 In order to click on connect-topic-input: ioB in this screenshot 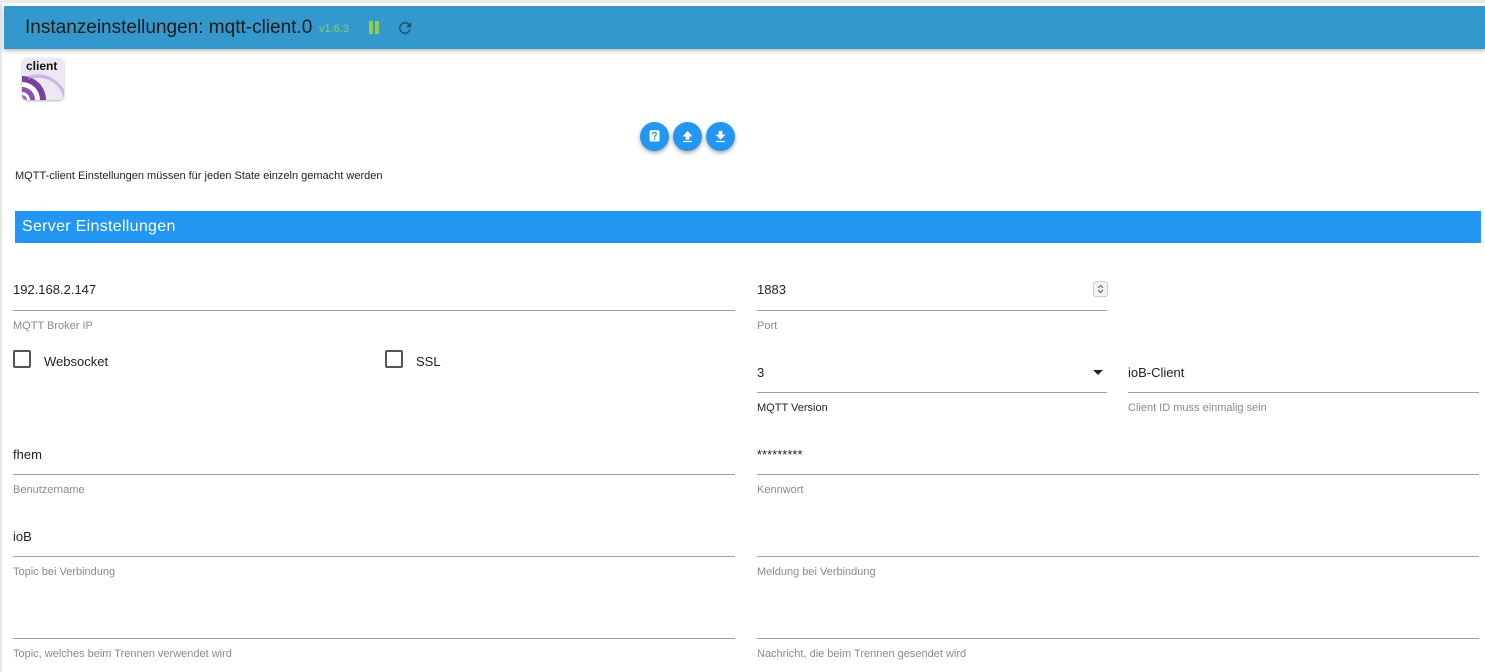, I will do `click(22, 536)`.